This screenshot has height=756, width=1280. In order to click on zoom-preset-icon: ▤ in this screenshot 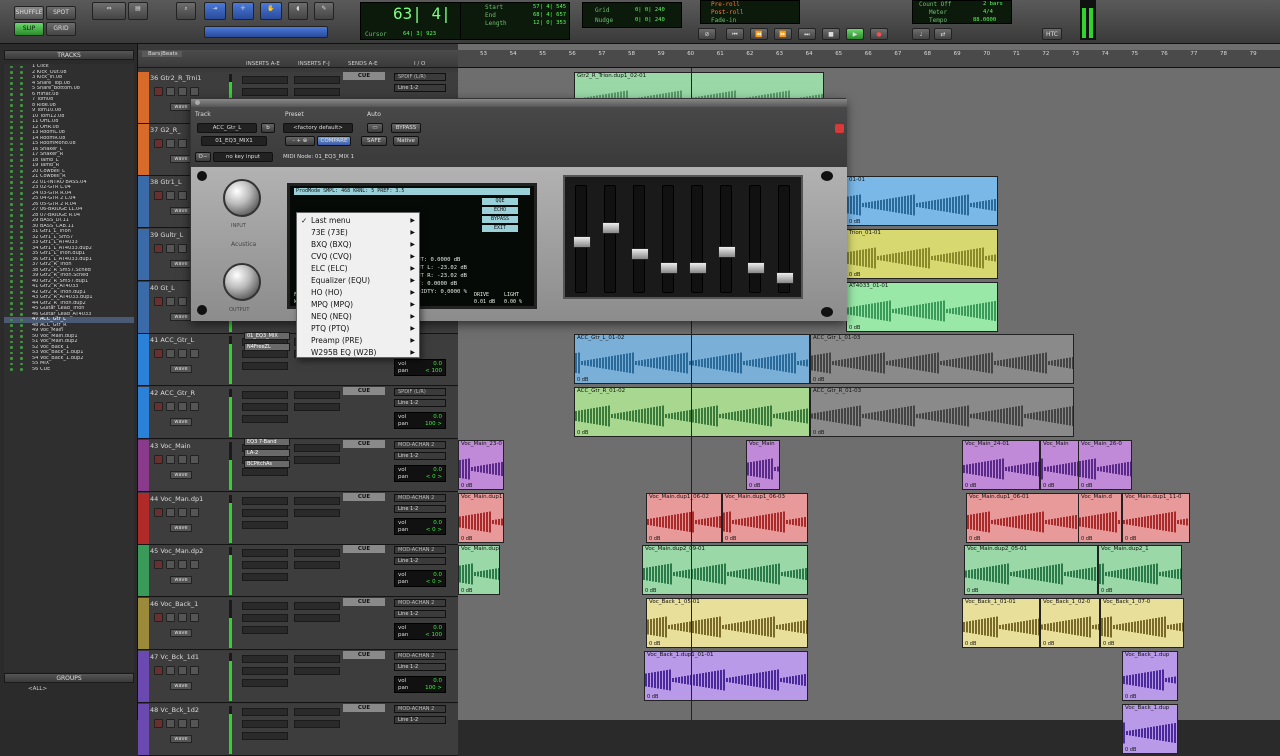, I will do `click(138, 11)`.